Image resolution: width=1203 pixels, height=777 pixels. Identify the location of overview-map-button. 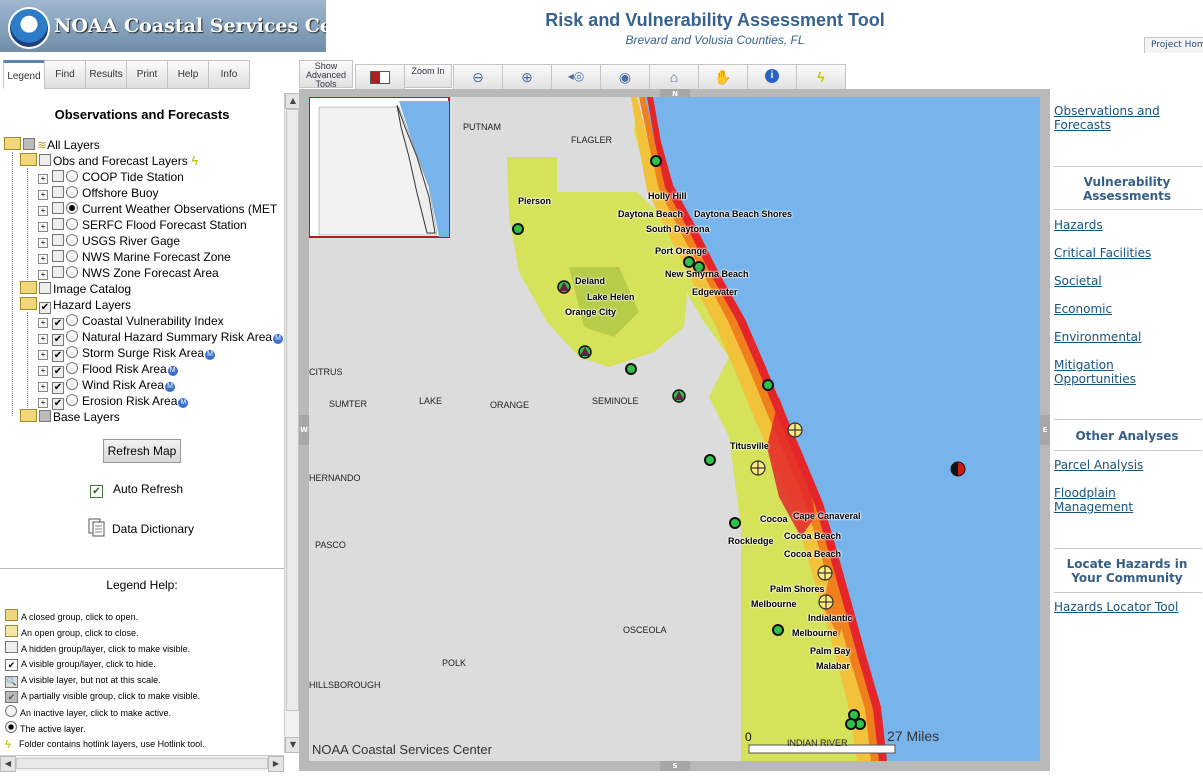
(380, 77).